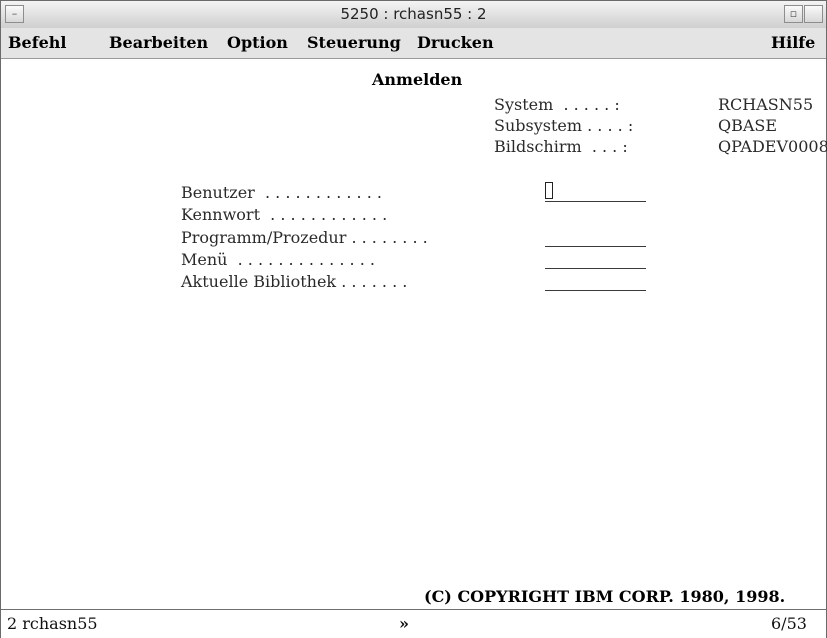  Describe the element at coordinates (766, 104) in the screenshot. I see `system-value: RCHASN55` at that location.